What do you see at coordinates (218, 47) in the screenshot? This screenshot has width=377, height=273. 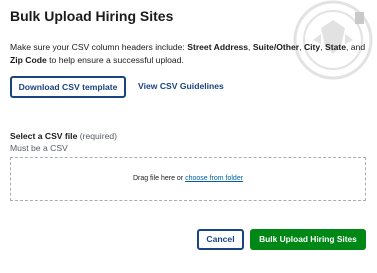 I see `intro-field-street: Street Address` at bounding box center [218, 47].